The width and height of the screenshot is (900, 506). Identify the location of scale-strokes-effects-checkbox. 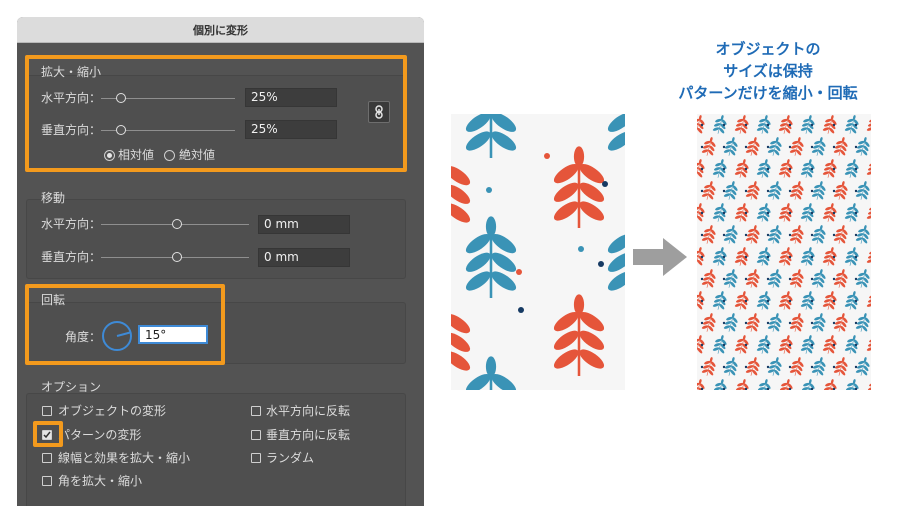
(47, 458).